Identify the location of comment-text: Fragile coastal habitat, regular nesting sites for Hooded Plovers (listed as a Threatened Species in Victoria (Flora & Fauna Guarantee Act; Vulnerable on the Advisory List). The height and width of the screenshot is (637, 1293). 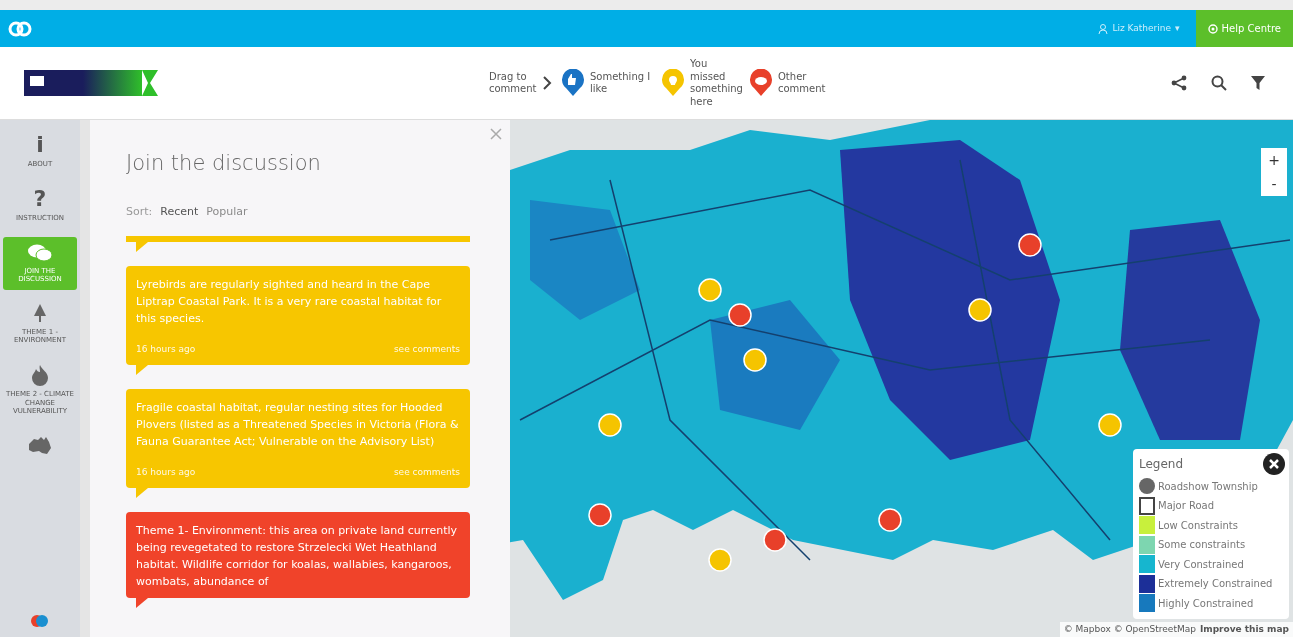
(298, 425).